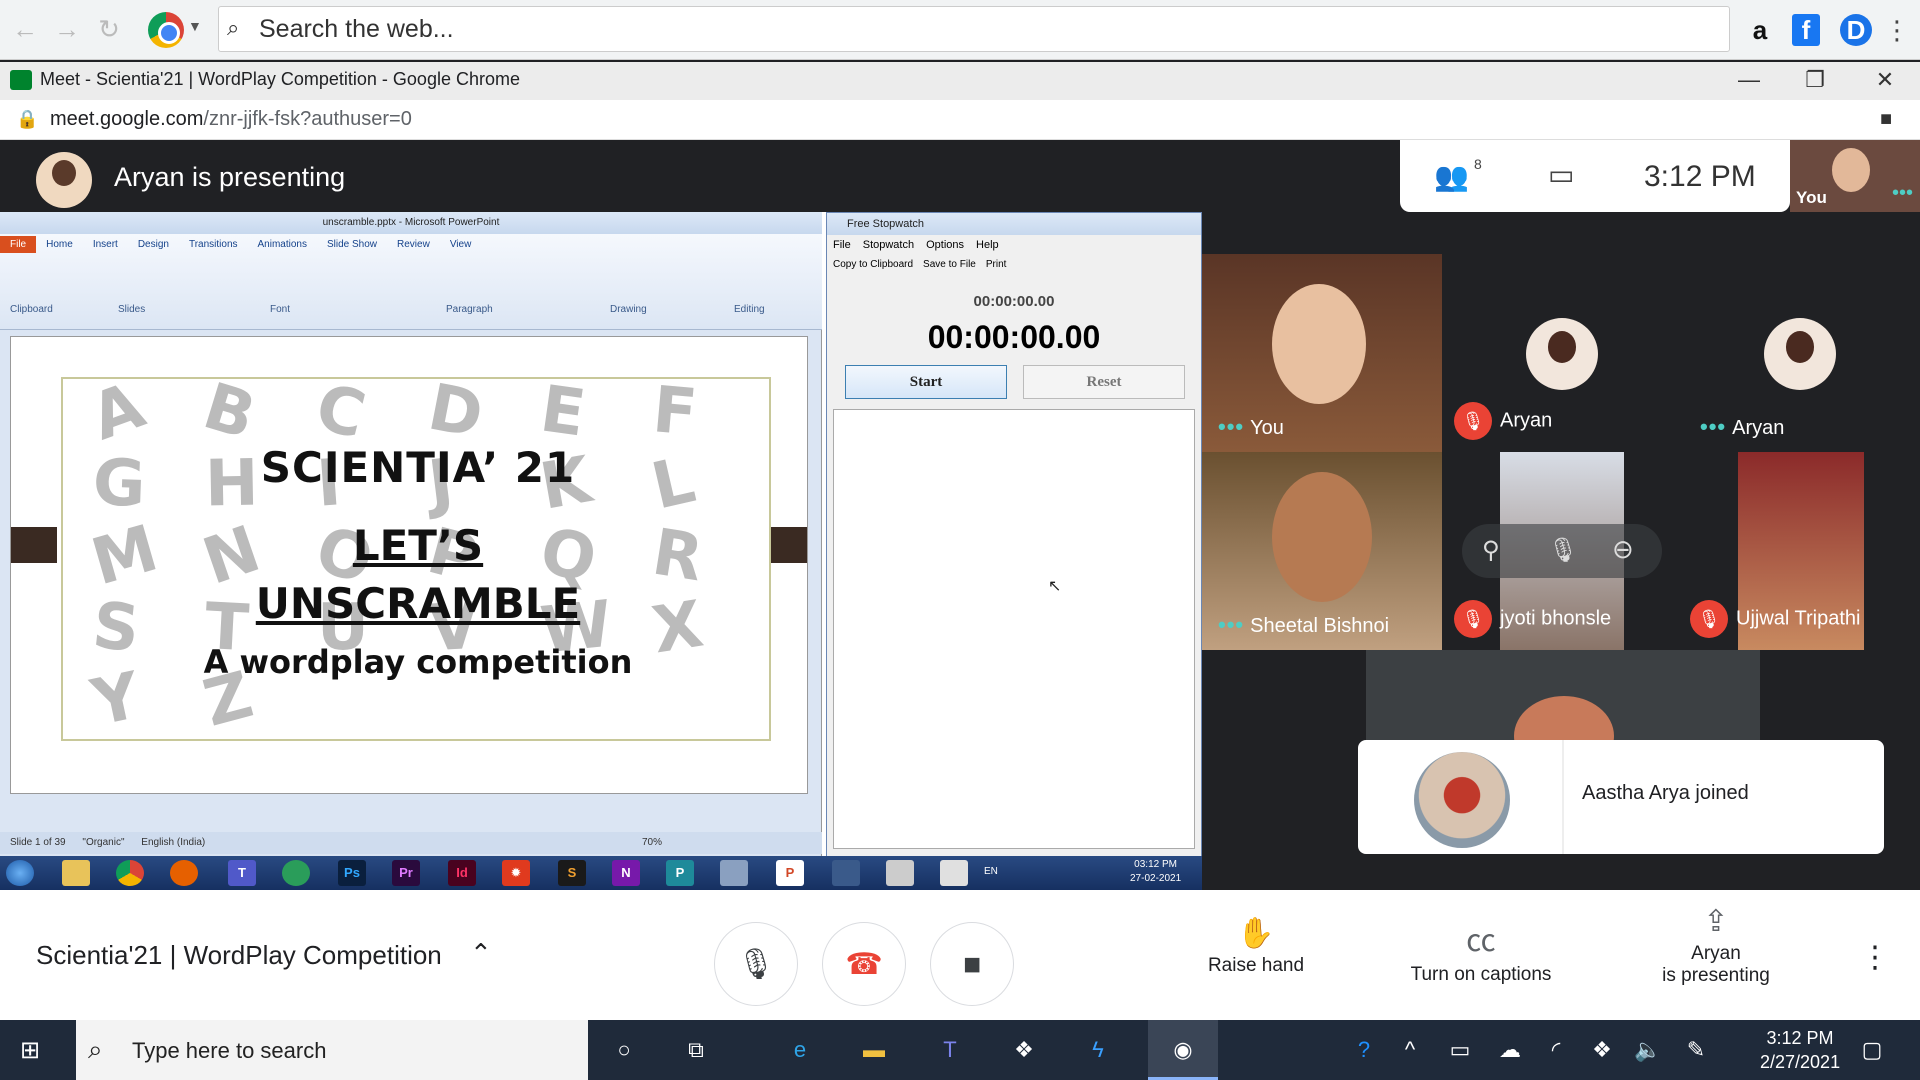  Describe the element at coordinates (18, 244) in the screenshot. I see `tab-file: File` at that location.